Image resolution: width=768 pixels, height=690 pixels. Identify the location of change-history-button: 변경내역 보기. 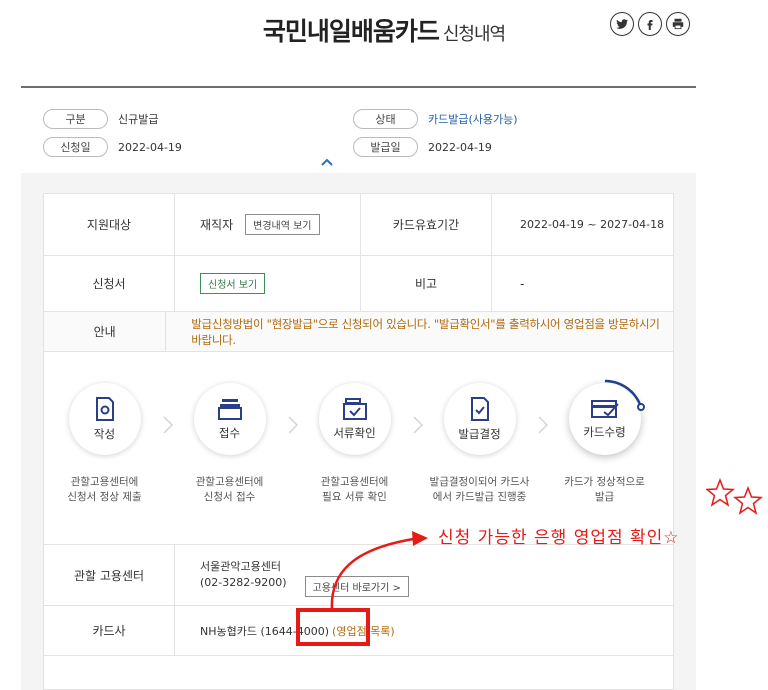
(282, 224).